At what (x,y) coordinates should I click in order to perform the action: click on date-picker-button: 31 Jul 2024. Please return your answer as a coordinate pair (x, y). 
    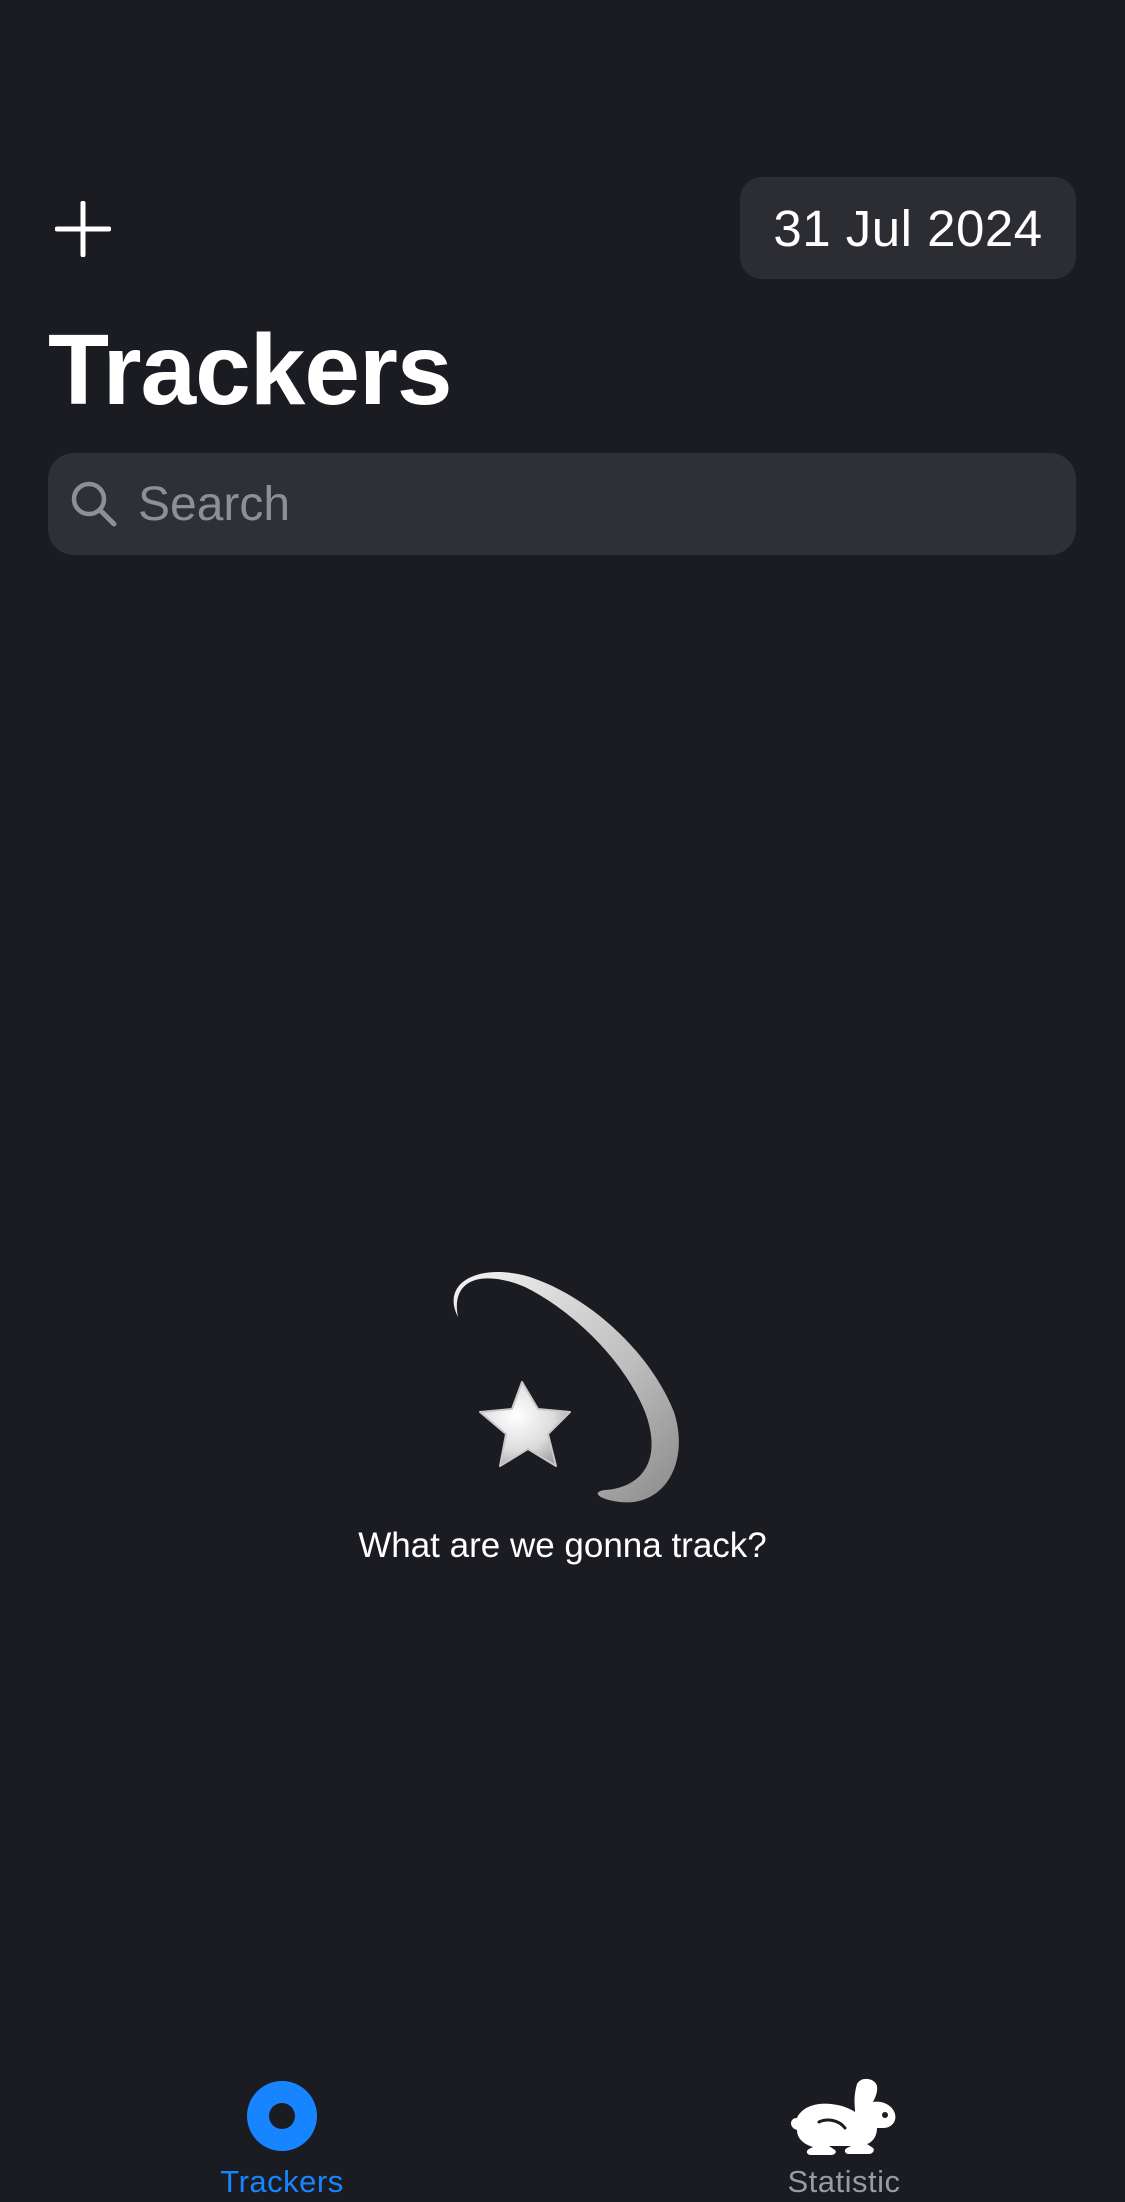
    Looking at the image, I should click on (908, 228).